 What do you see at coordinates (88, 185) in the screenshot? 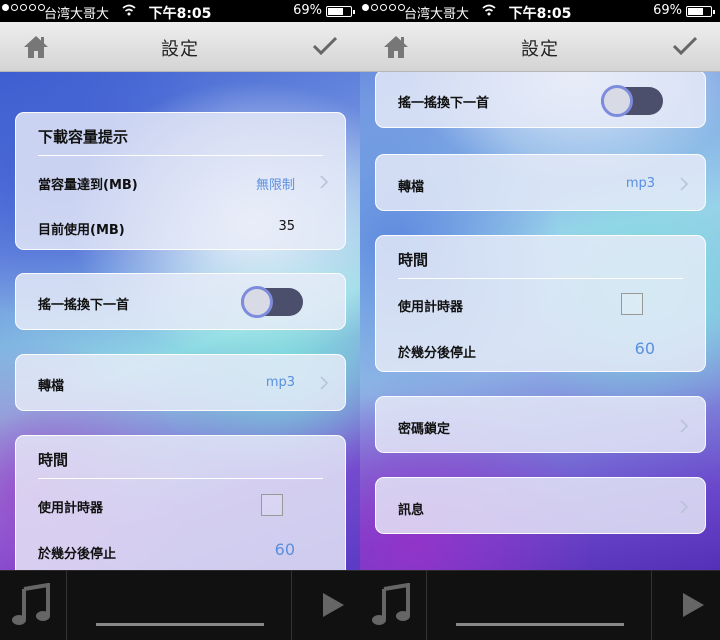
I see `capacity-limit-label: 當容量達到(MB)` at bounding box center [88, 185].